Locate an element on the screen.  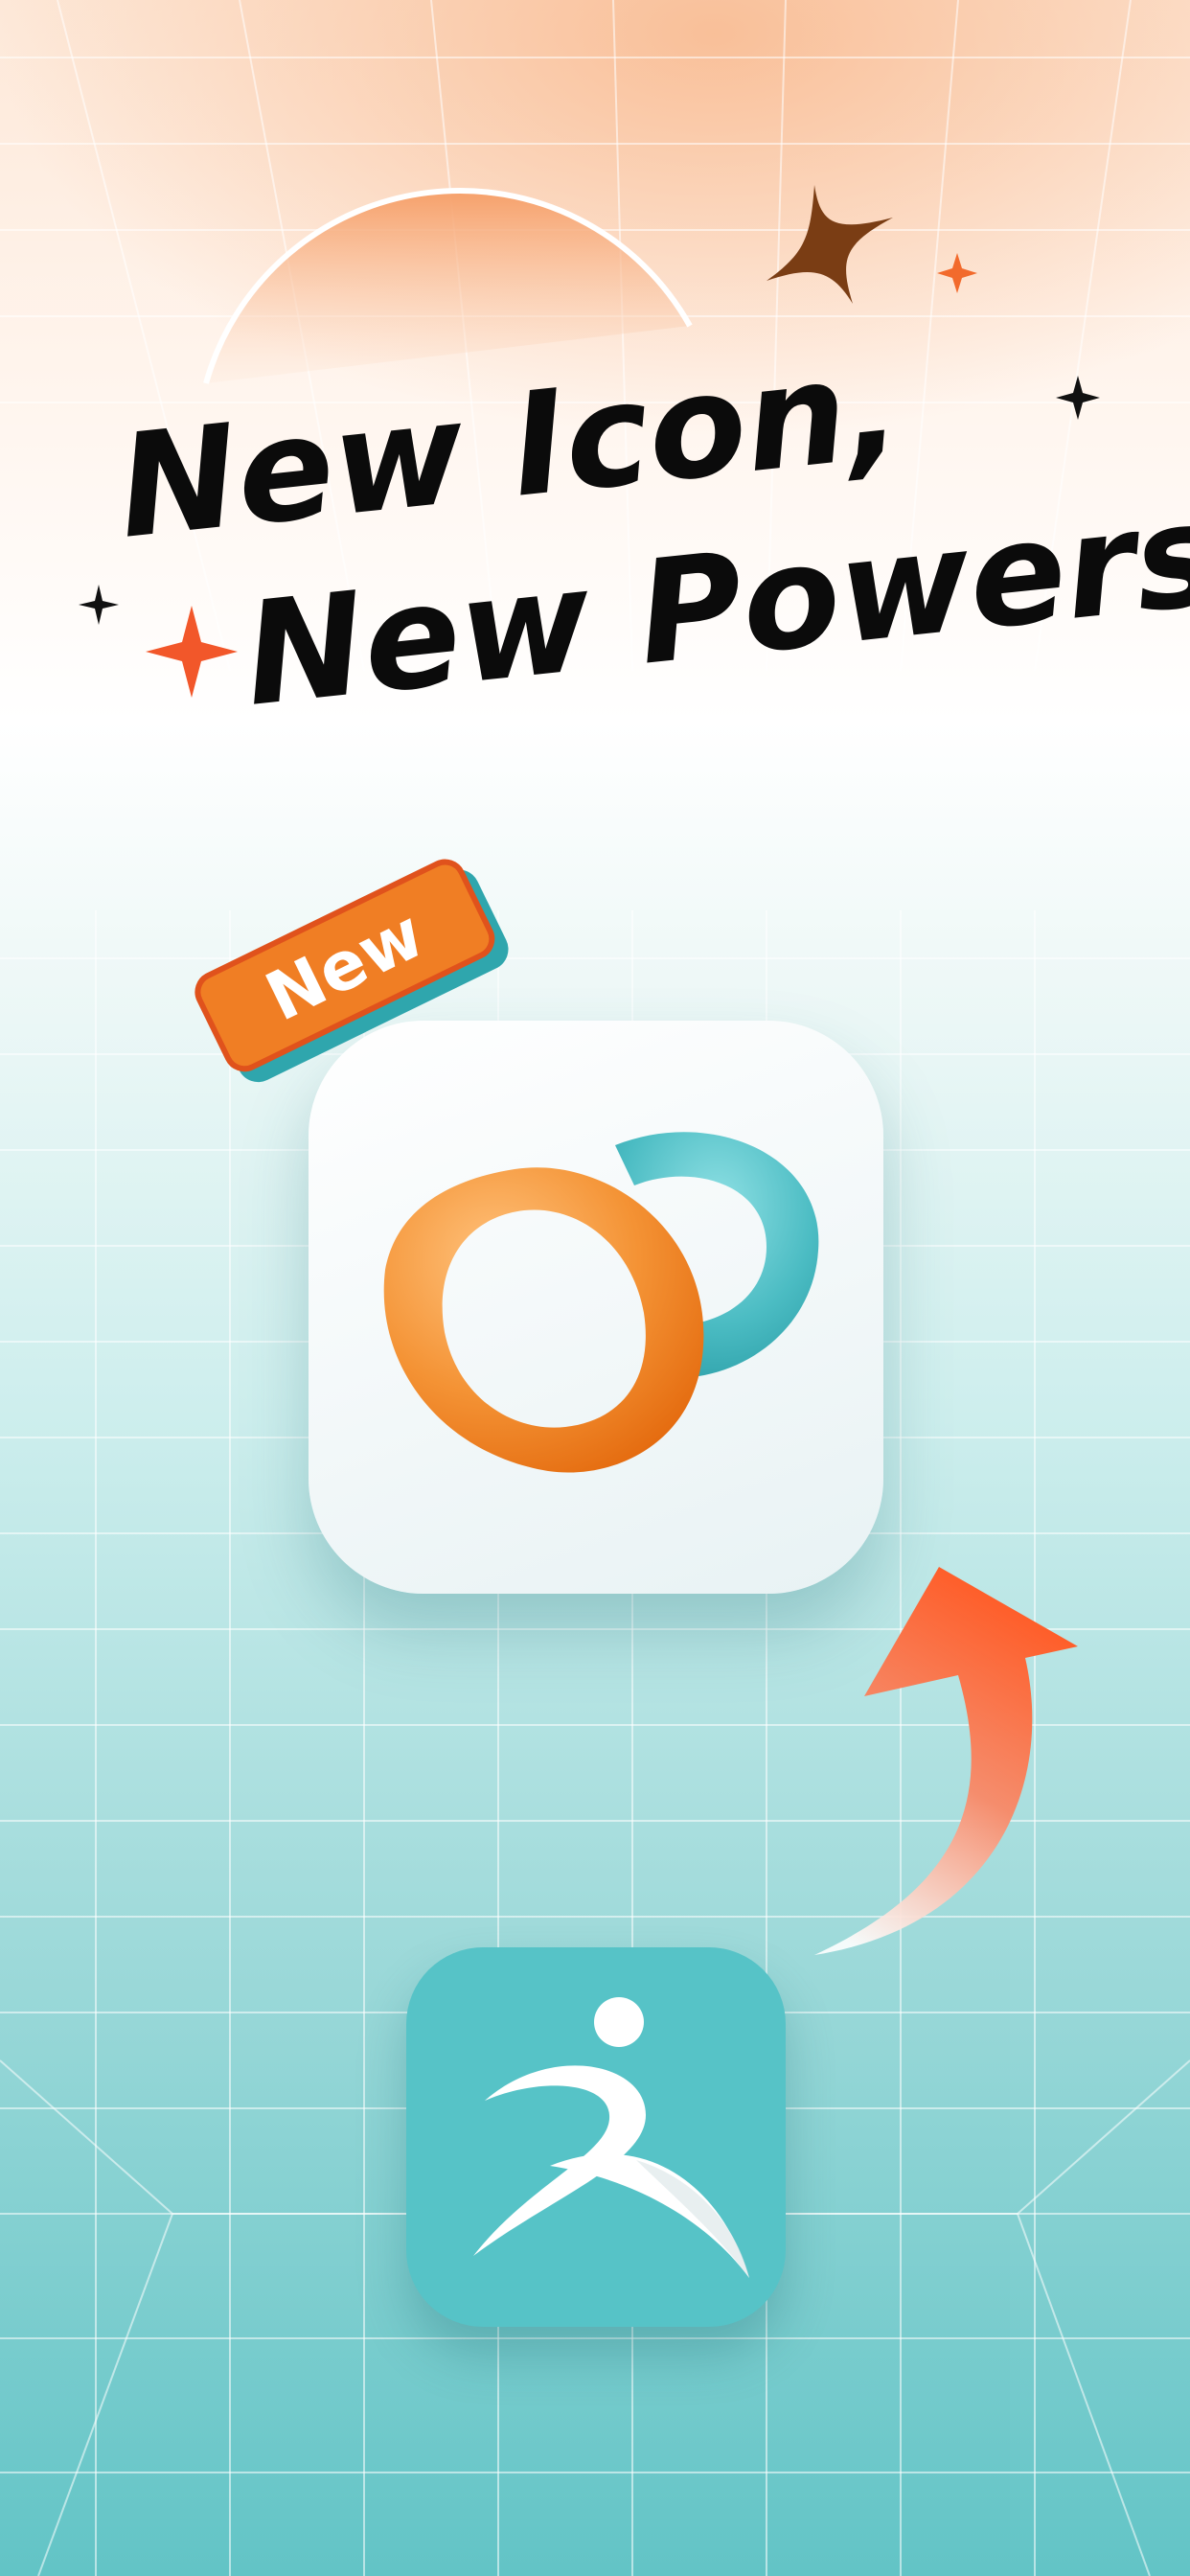
old-app-icon is located at coordinates (596, 2137).